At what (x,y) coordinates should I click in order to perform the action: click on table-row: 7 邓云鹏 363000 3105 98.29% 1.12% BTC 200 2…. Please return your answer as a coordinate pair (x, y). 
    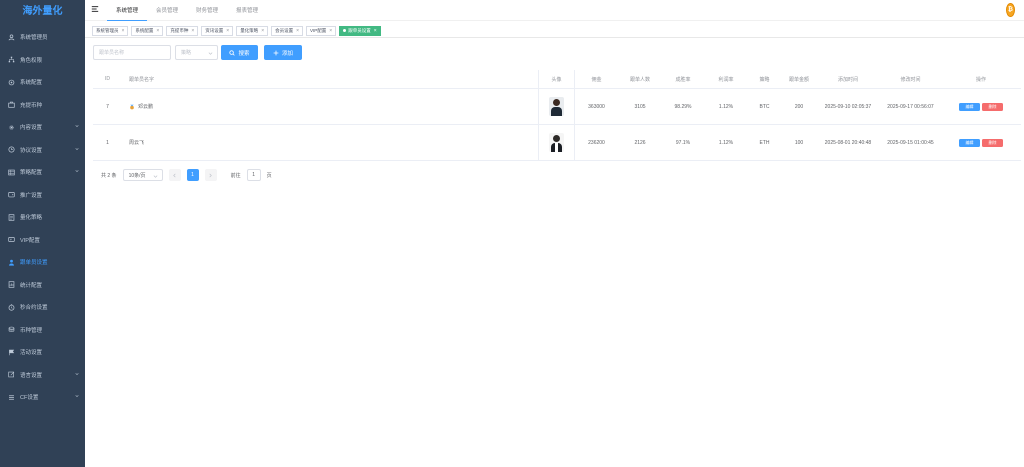
    Looking at the image, I should click on (557, 107).